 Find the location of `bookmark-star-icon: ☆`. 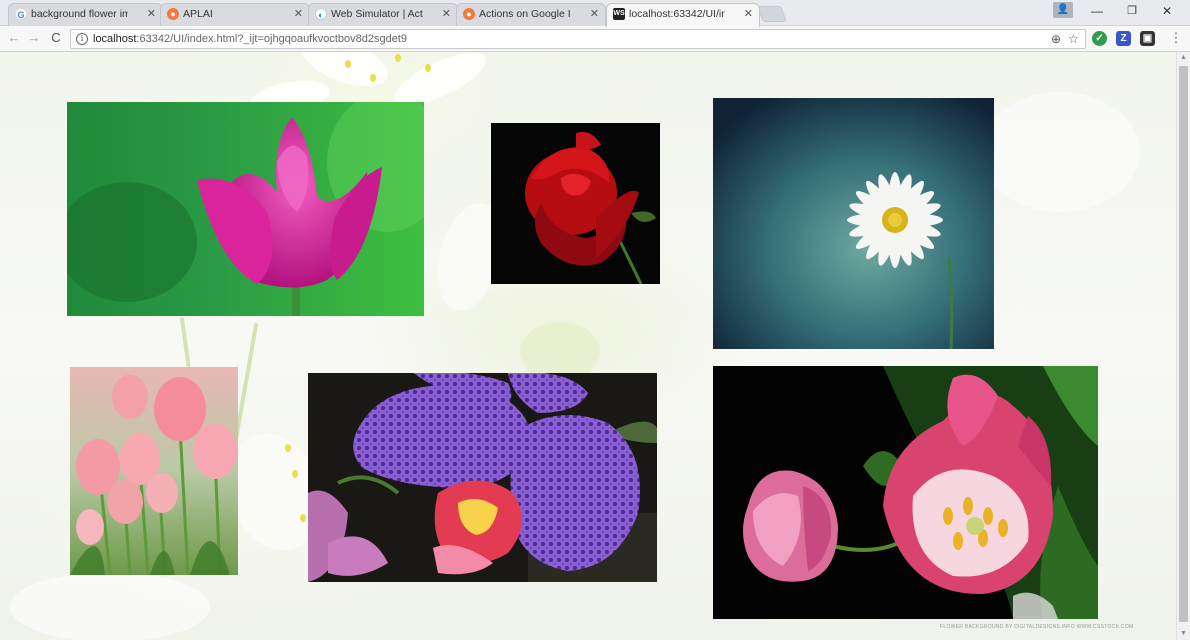

bookmark-star-icon: ☆ is located at coordinates (1073, 39).